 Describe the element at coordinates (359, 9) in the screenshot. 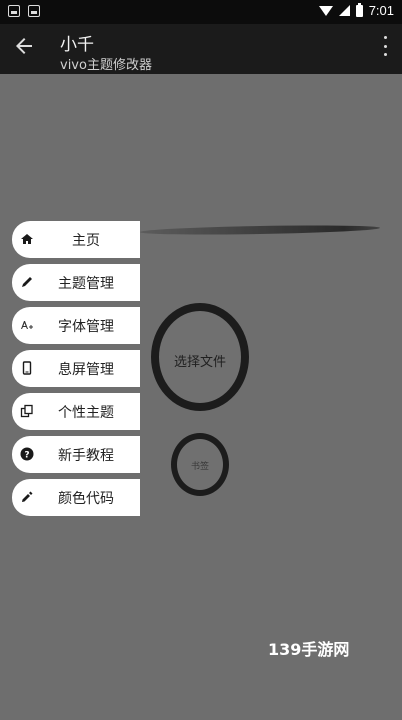

I see `battery-icon` at that location.